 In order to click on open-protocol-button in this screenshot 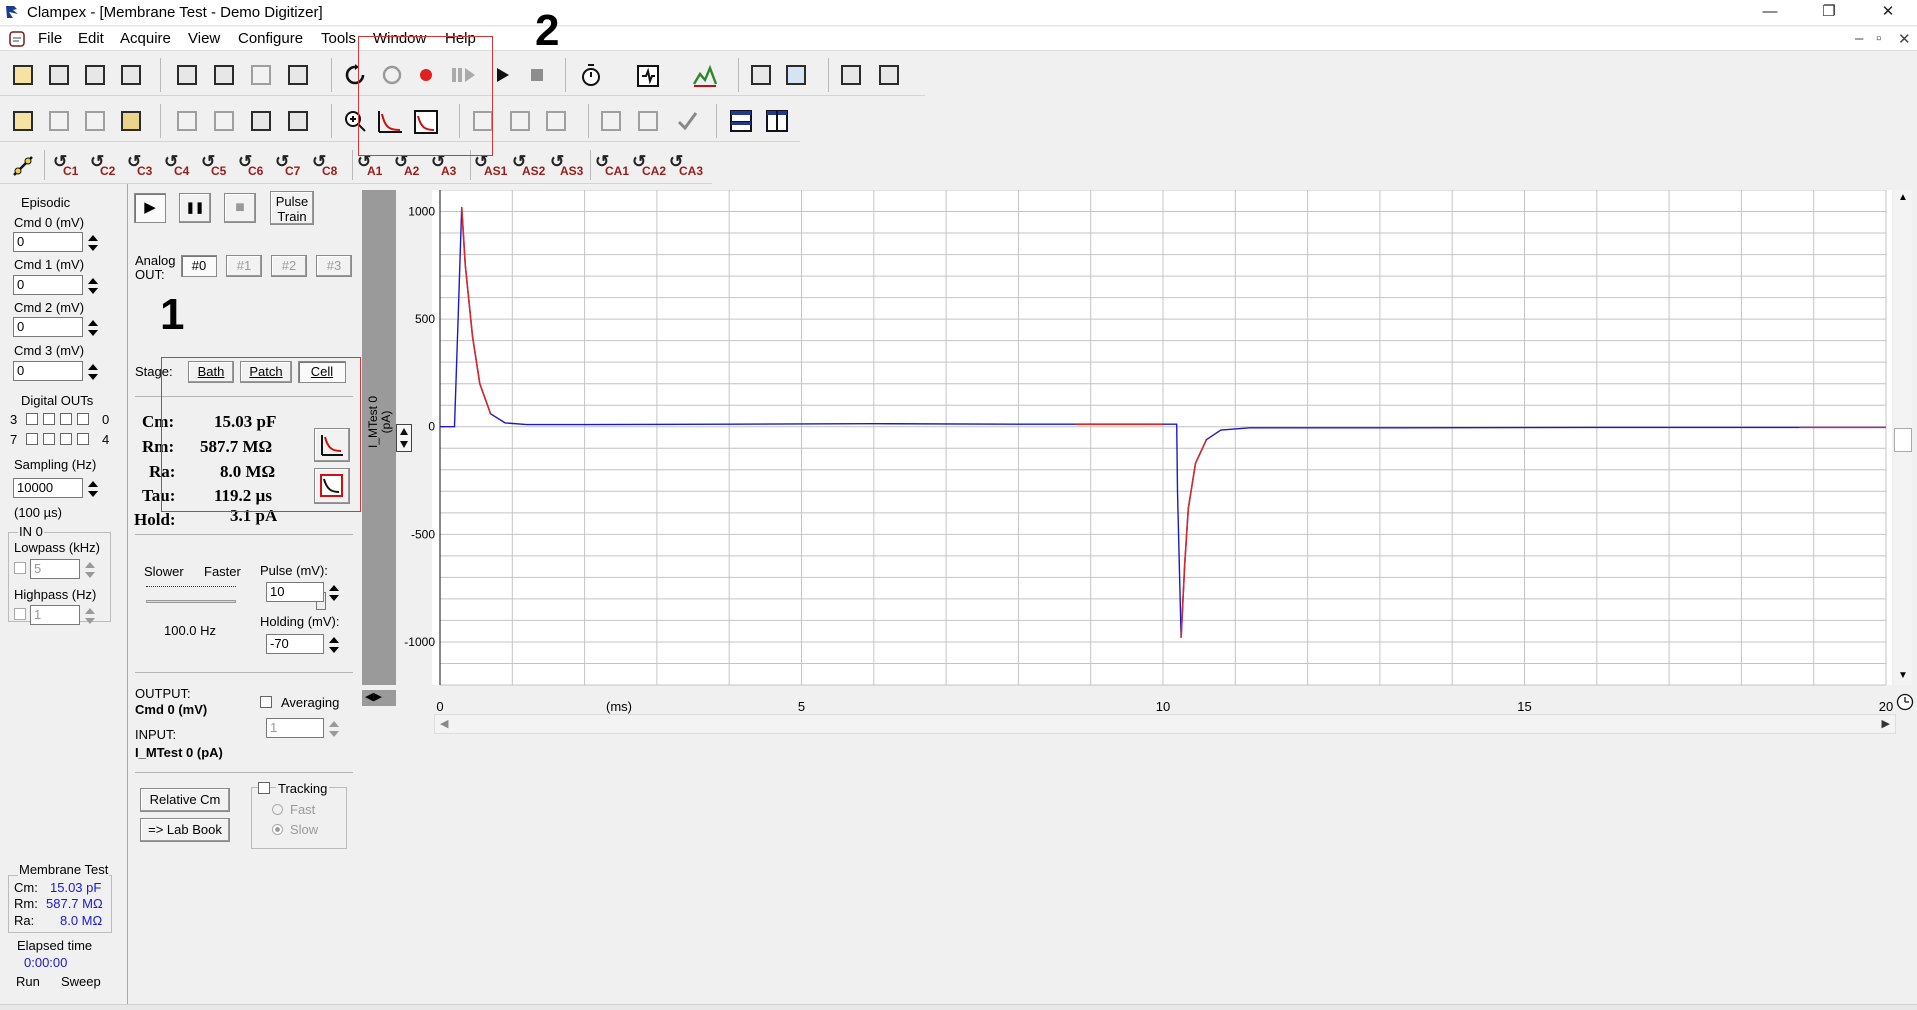, I will do `click(23, 121)`.